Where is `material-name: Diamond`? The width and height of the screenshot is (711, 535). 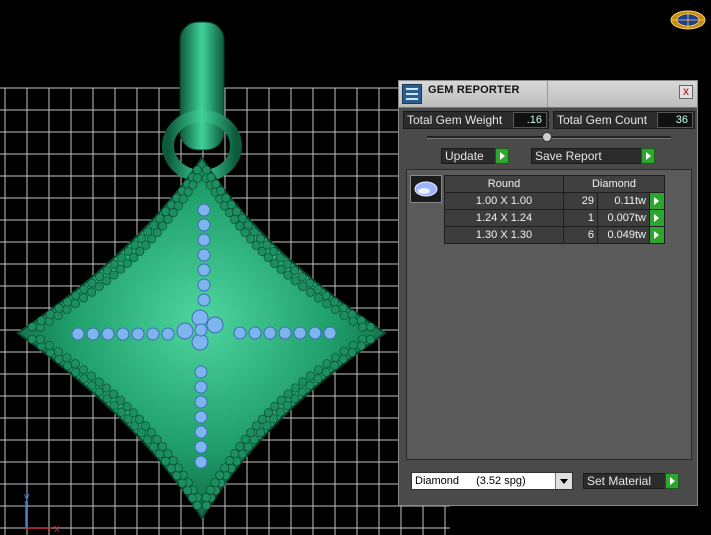
material-name: Diamond is located at coordinates (437, 481).